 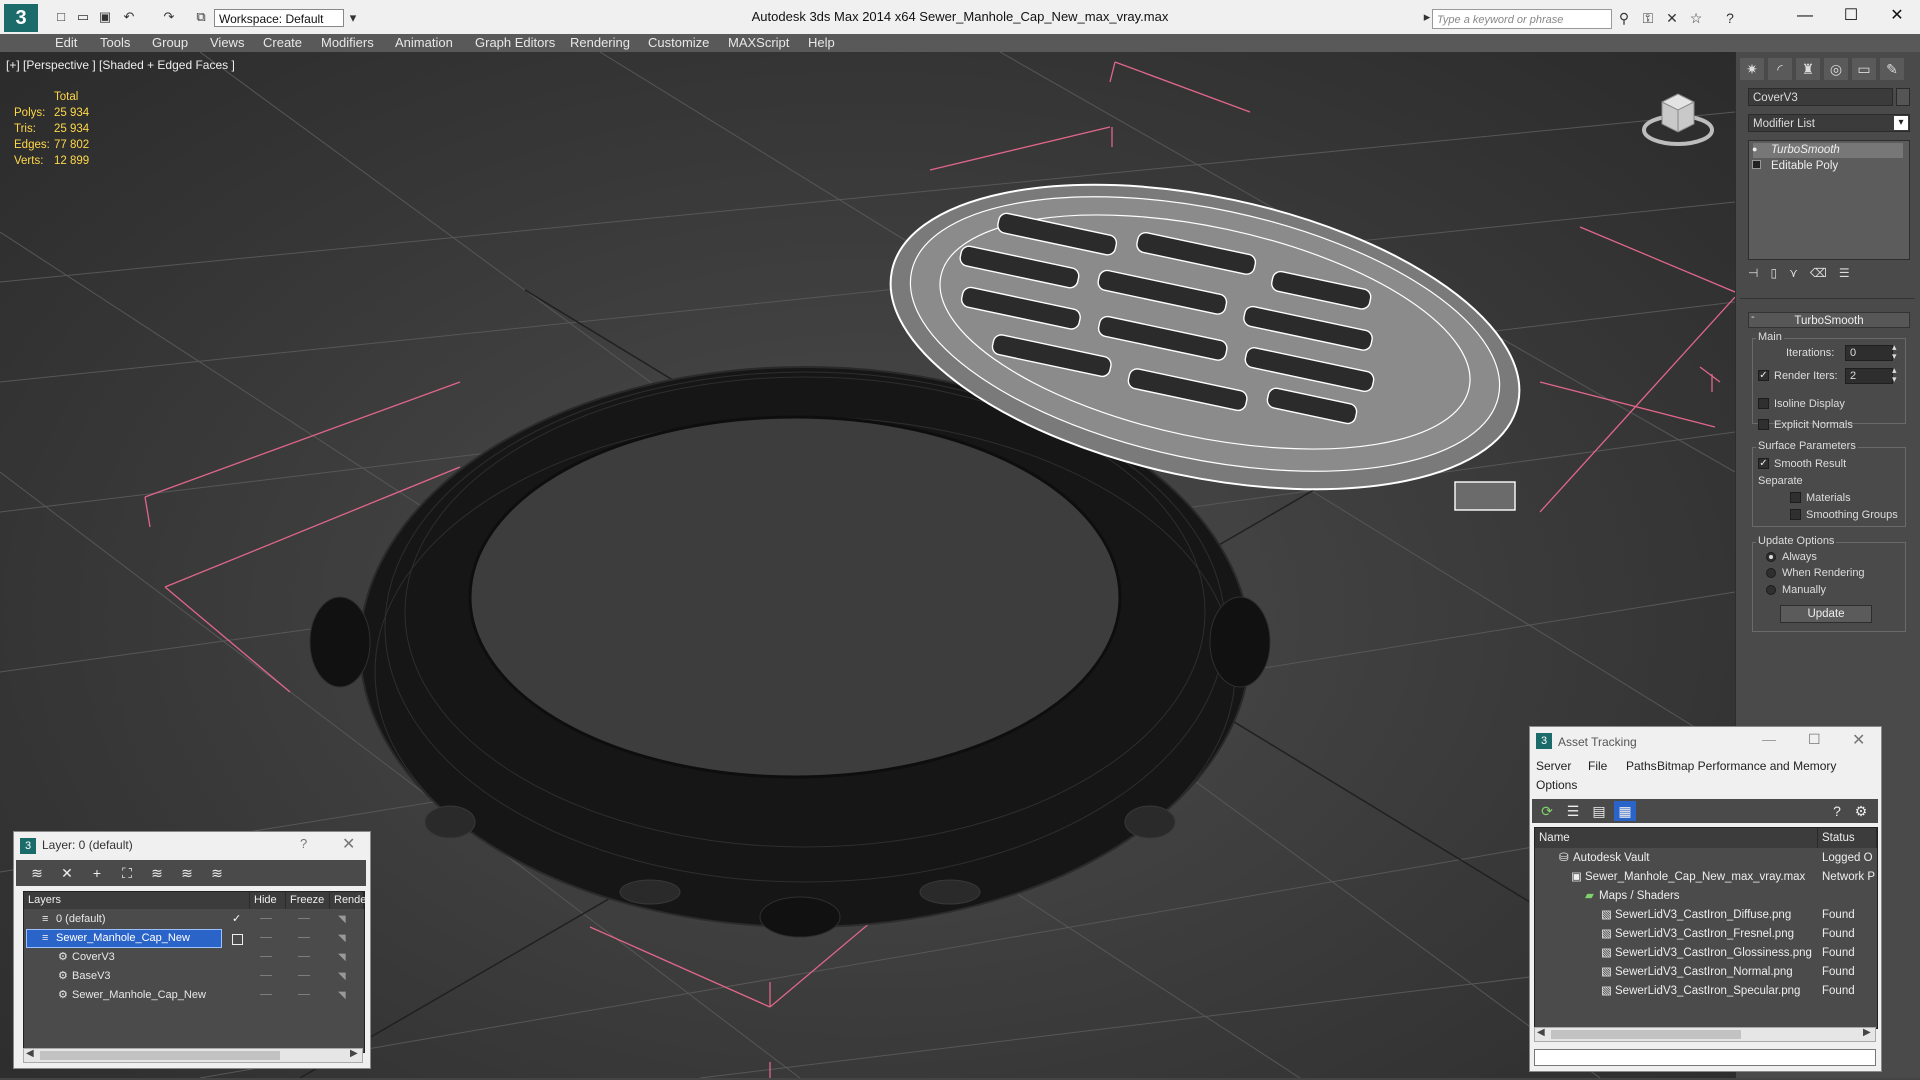 What do you see at coordinates (347, 43) in the screenshot?
I see `menu-modifiers: Modifiers` at bounding box center [347, 43].